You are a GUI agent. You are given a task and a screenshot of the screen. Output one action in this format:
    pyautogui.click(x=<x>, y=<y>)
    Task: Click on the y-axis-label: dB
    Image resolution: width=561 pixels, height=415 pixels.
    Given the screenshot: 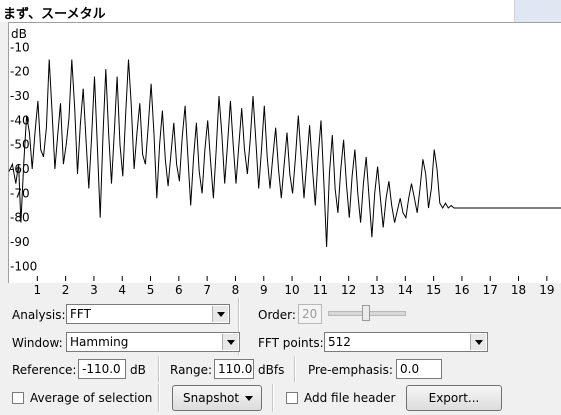 What is the action you would take?
    pyautogui.click(x=19, y=34)
    